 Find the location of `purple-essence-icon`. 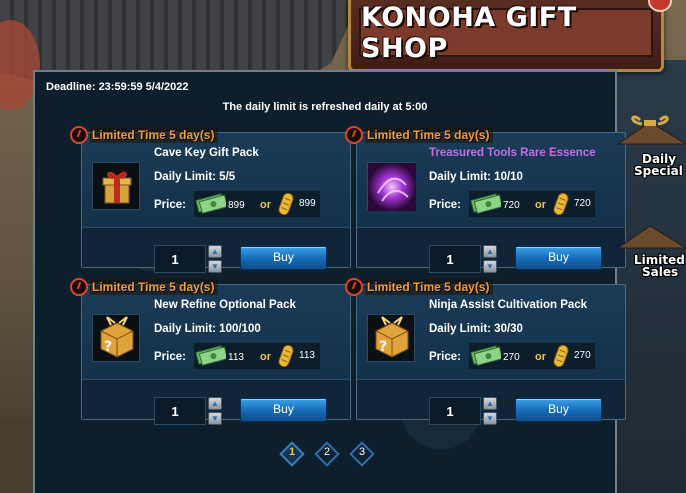

purple-essence-icon is located at coordinates (391, 186).